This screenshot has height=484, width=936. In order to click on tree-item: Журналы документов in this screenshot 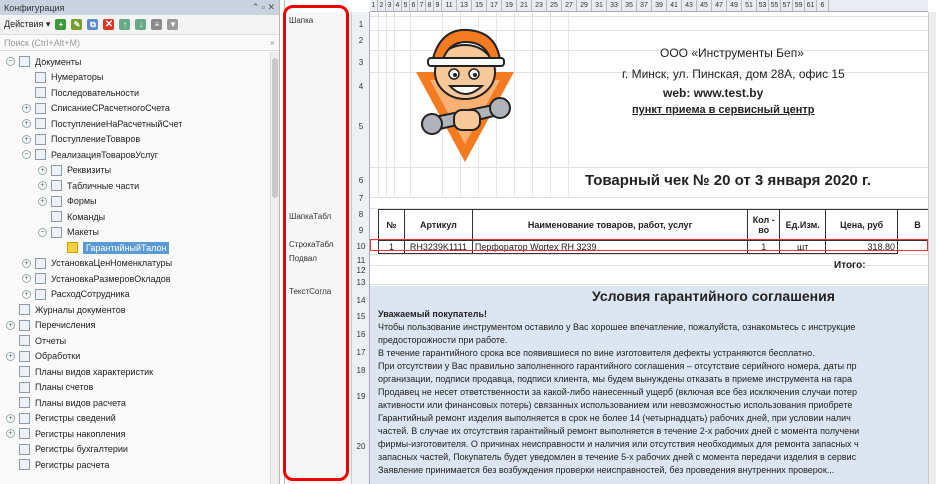, I will do `click(65, 309)`.